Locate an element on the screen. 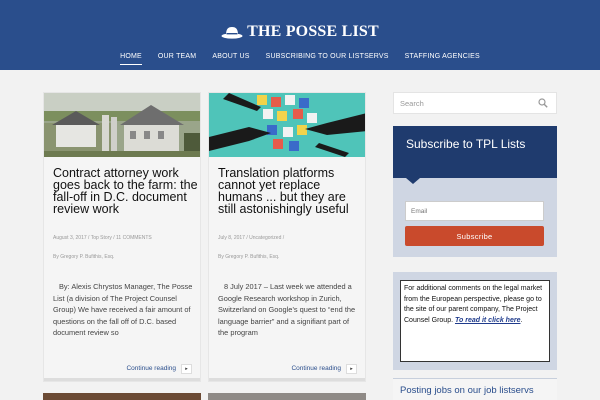 The width and height of the screenshot is (600, 400). notice-suffix: . is located at coordinates (521, 320).